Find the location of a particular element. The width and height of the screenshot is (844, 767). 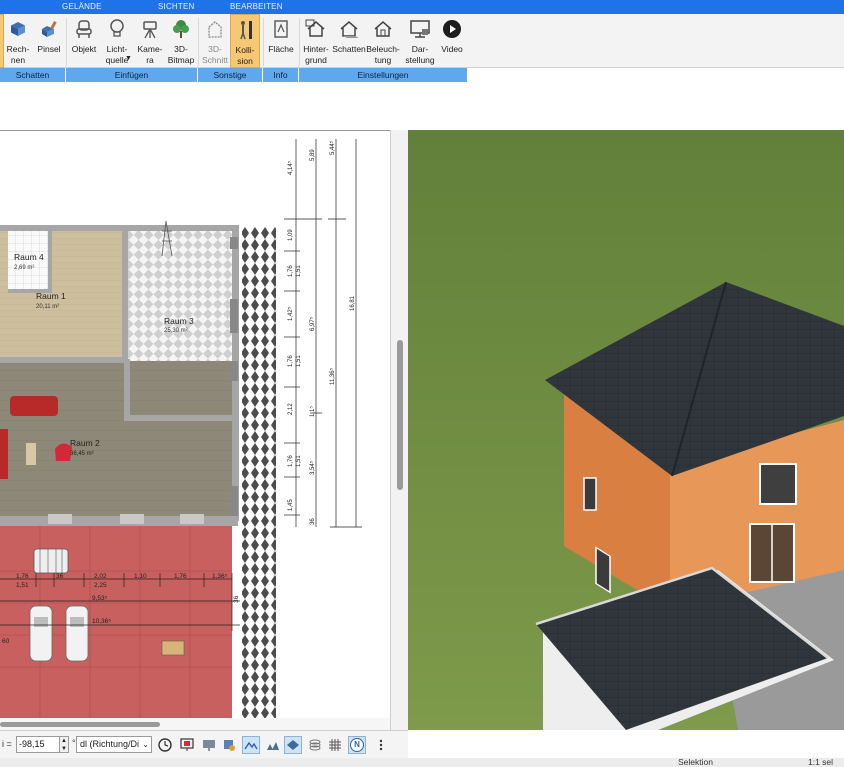

dim-label: 2,02 is located at coordinates (100, 576).